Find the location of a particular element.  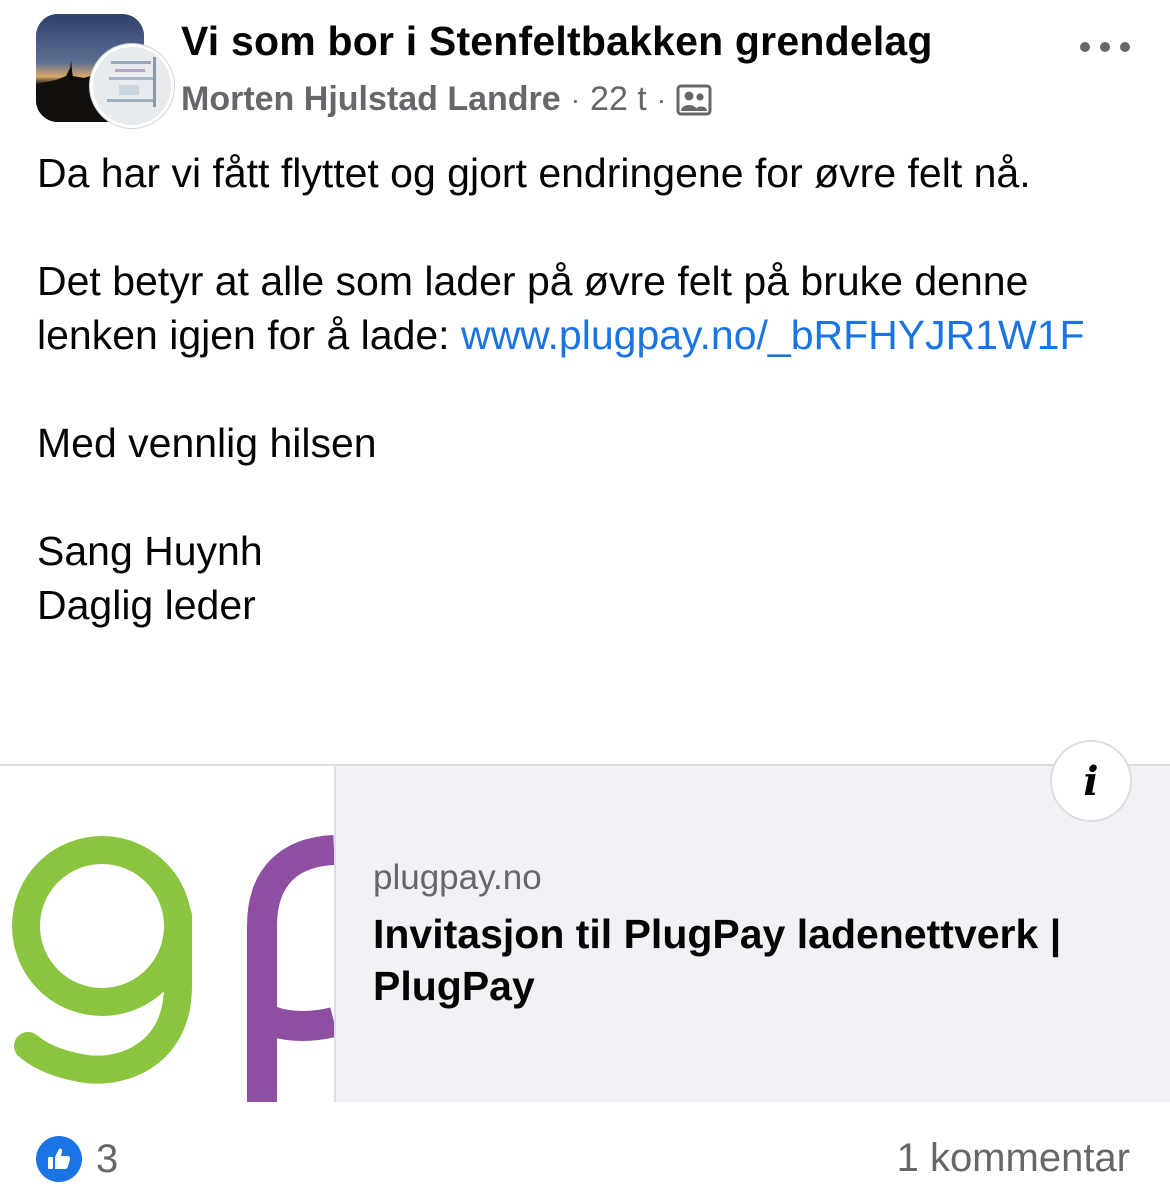

plugpay-logo-image is located at coordinates (173, 968).